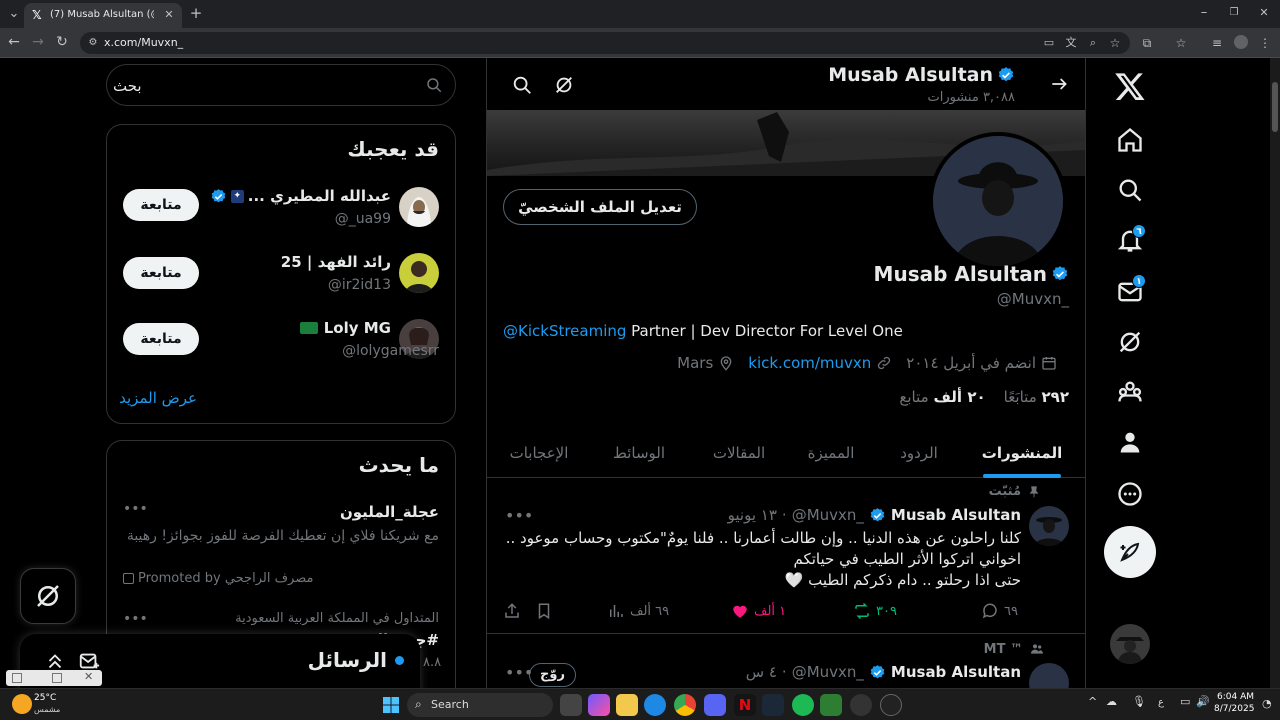  What do you see at coordinates (281, 279) in the screenshot?
I see `suggestion-item: رائد الفهد | 25 @ir2id13 متابعة` at bounding box center [281, 279].